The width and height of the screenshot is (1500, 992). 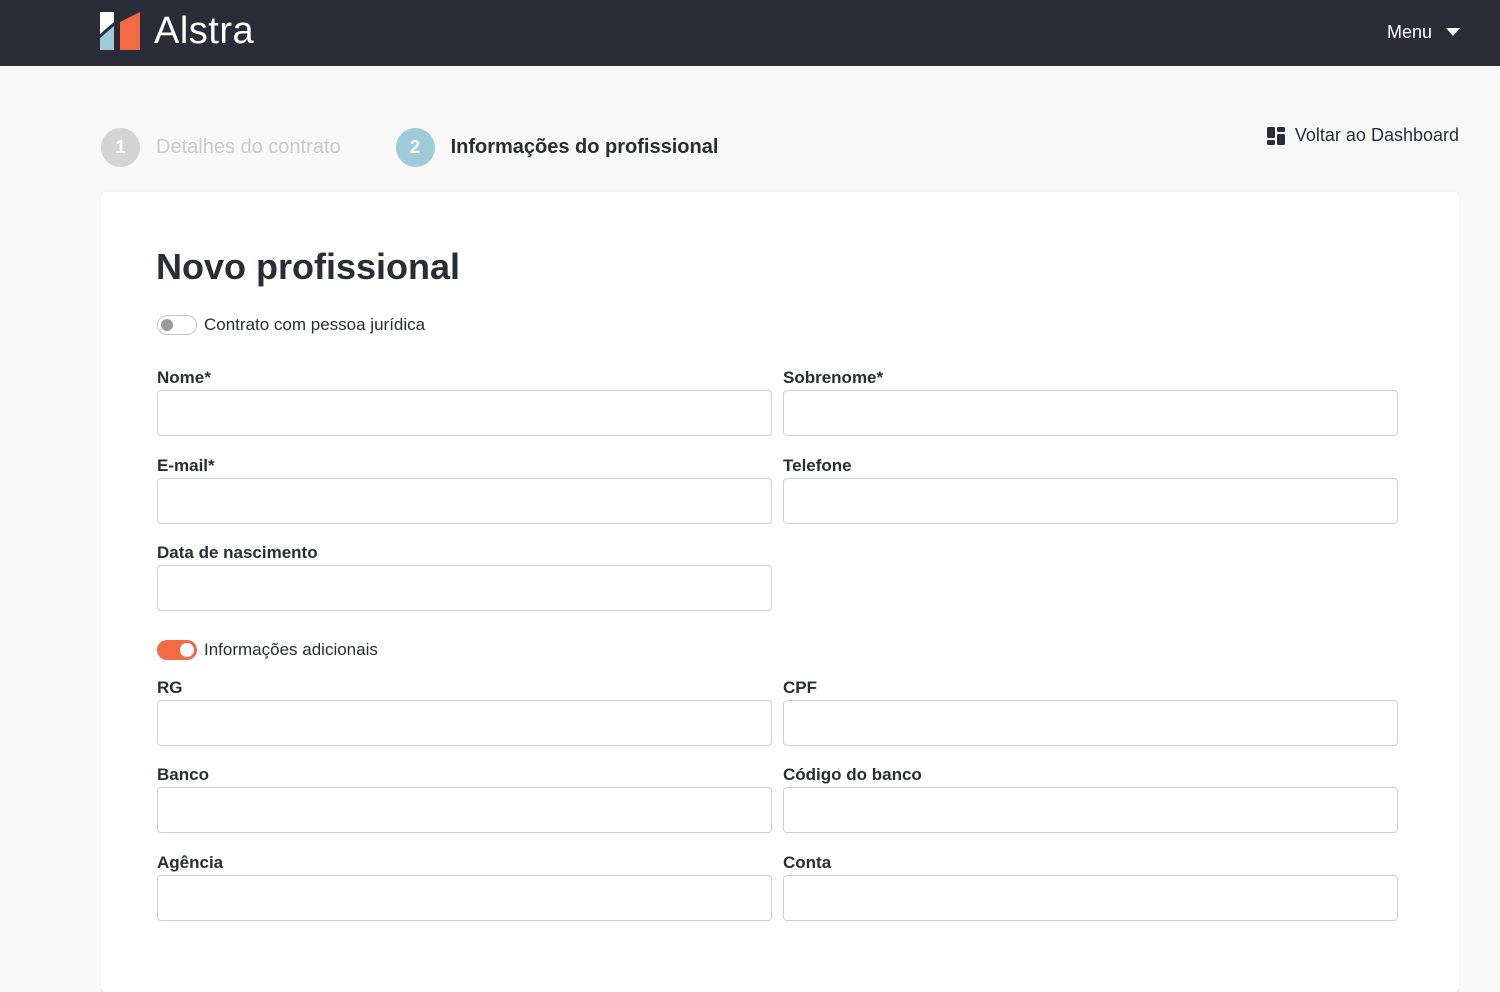 I want to click on back-link-label: Voltar ao Dashboard, so click(x=1376, y=135).